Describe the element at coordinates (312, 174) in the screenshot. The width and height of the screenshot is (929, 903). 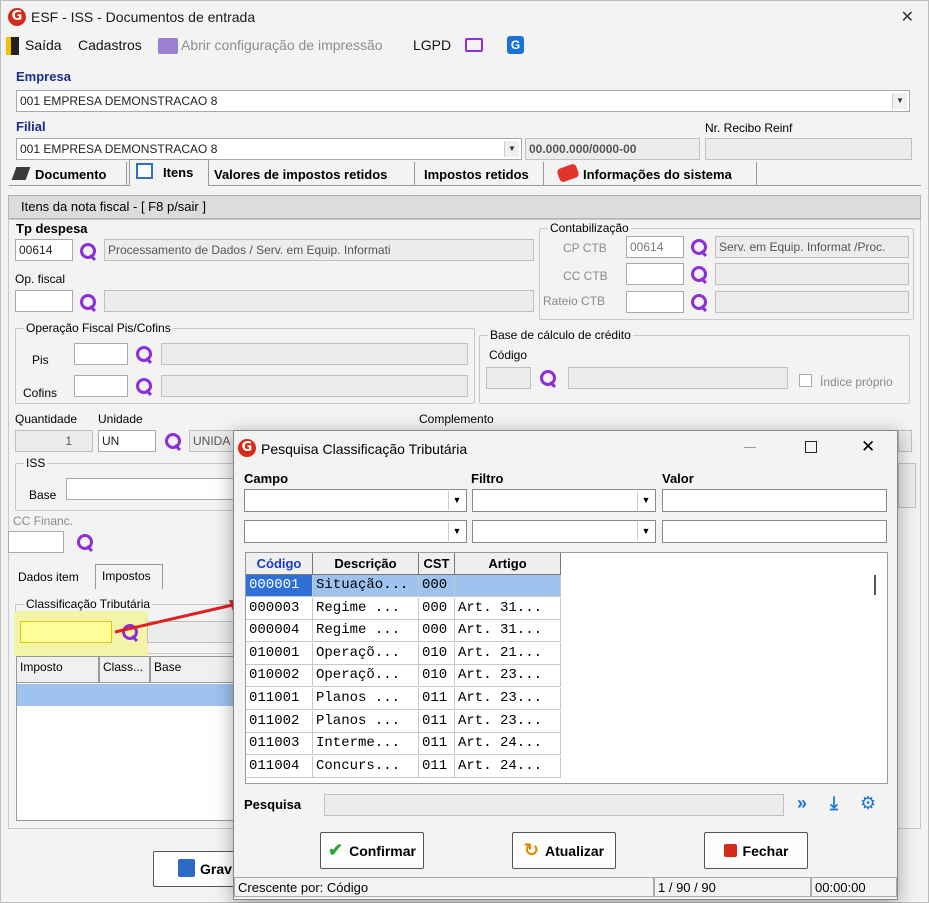
I see `tab-valores-impostos: Valores de impostos retidos` at that location.